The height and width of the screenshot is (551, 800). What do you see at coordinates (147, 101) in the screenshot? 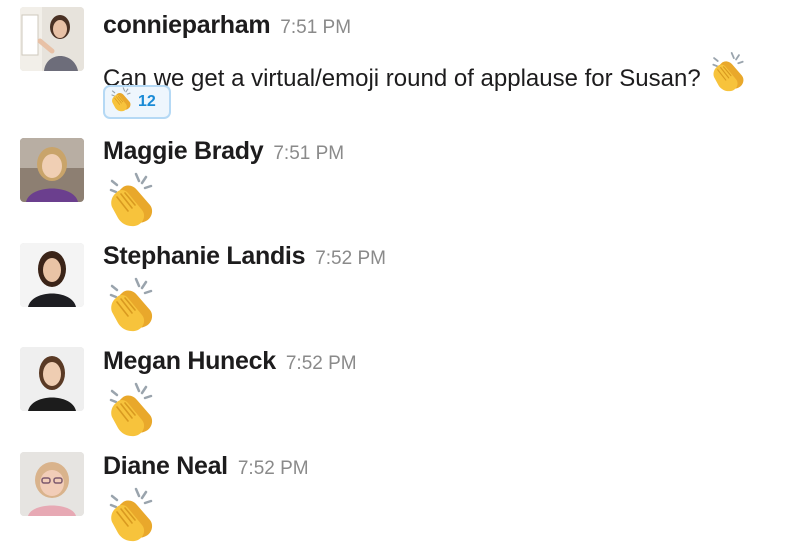
I see `reaction-count: 12` at bounding box center [147, 101].